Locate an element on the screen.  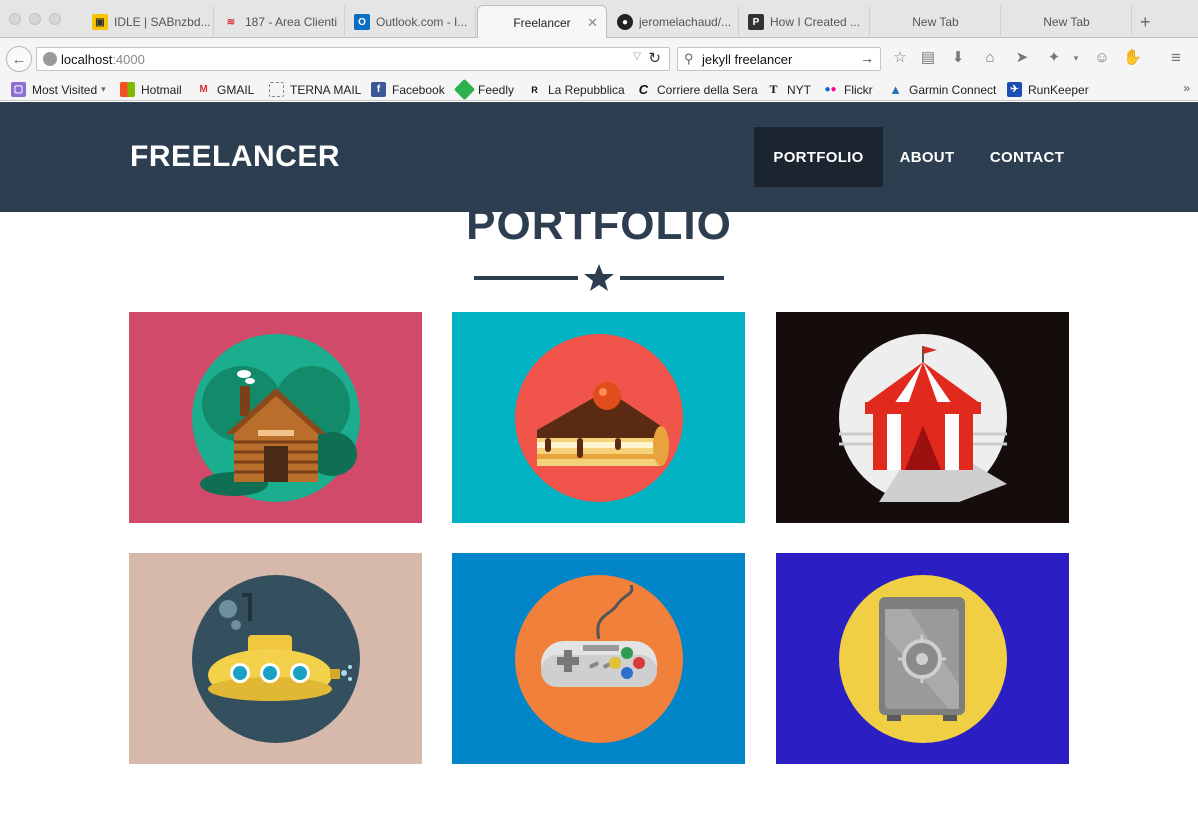
garmin-triangle-icon: ▲ is located at coordinates (895, 89).